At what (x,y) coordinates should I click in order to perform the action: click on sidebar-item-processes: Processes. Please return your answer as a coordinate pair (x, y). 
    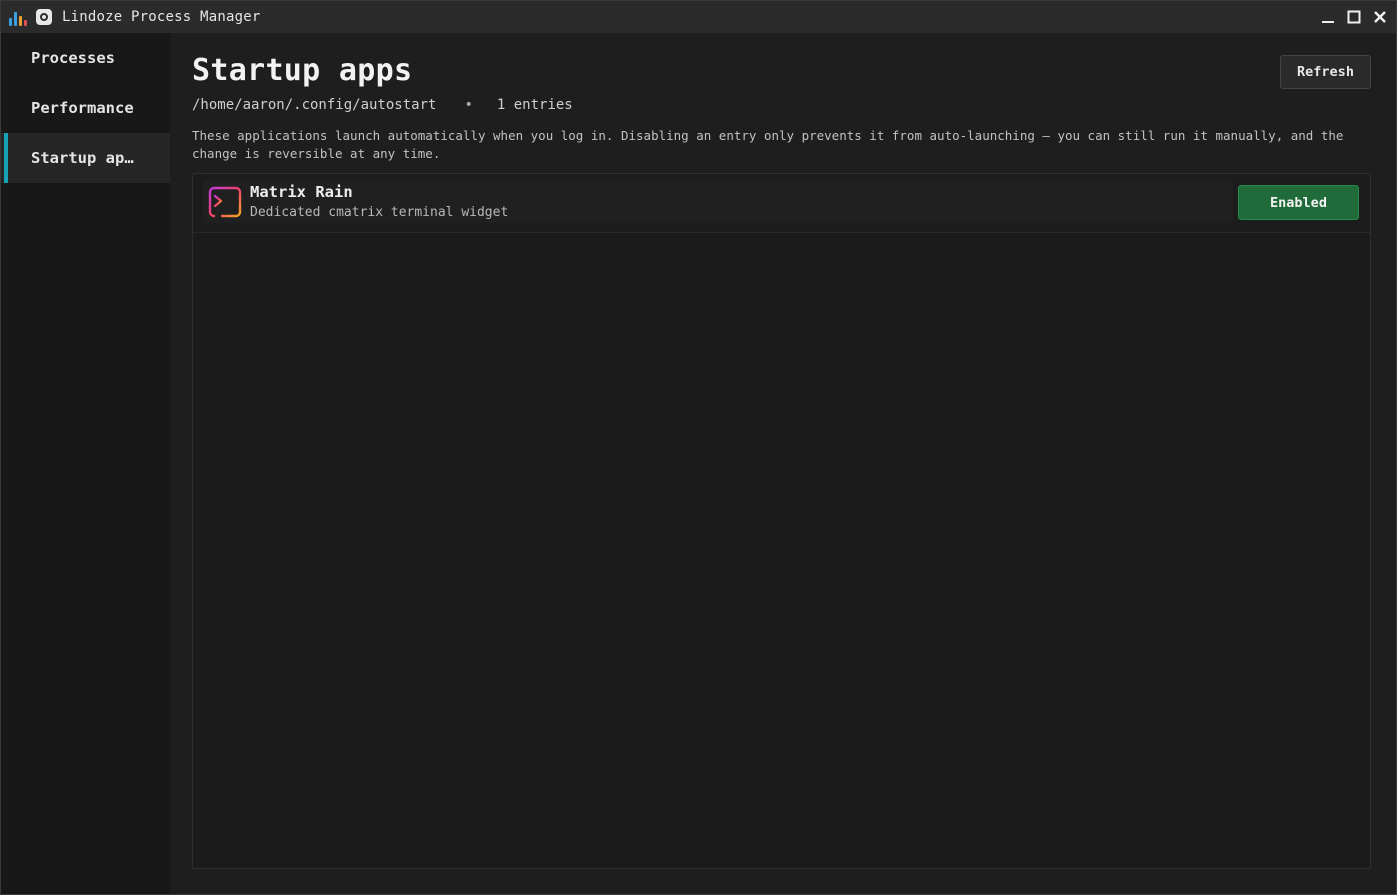
    Looking at the image, I should click on (85, 58).